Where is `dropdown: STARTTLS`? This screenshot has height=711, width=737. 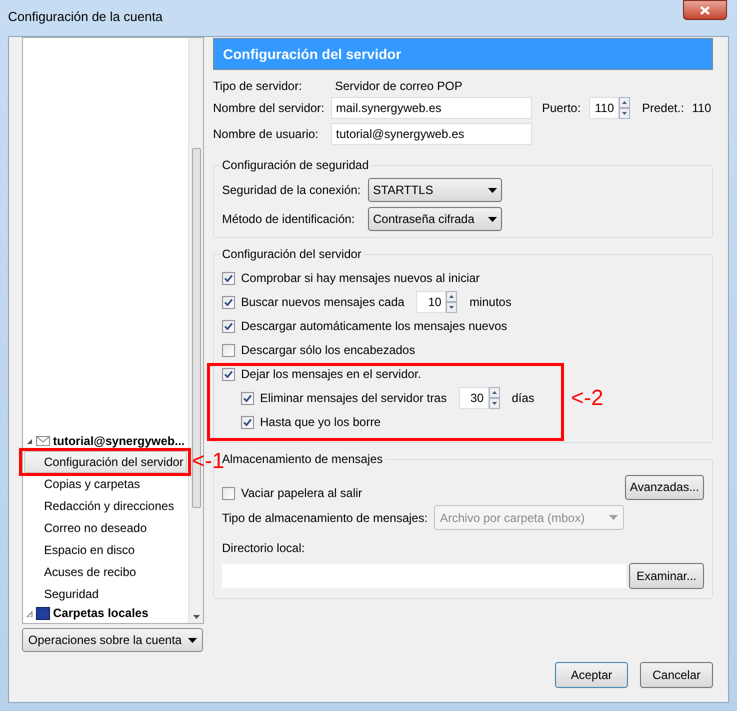 dropdown: STARTTLS is located at coordinates (435, 190).